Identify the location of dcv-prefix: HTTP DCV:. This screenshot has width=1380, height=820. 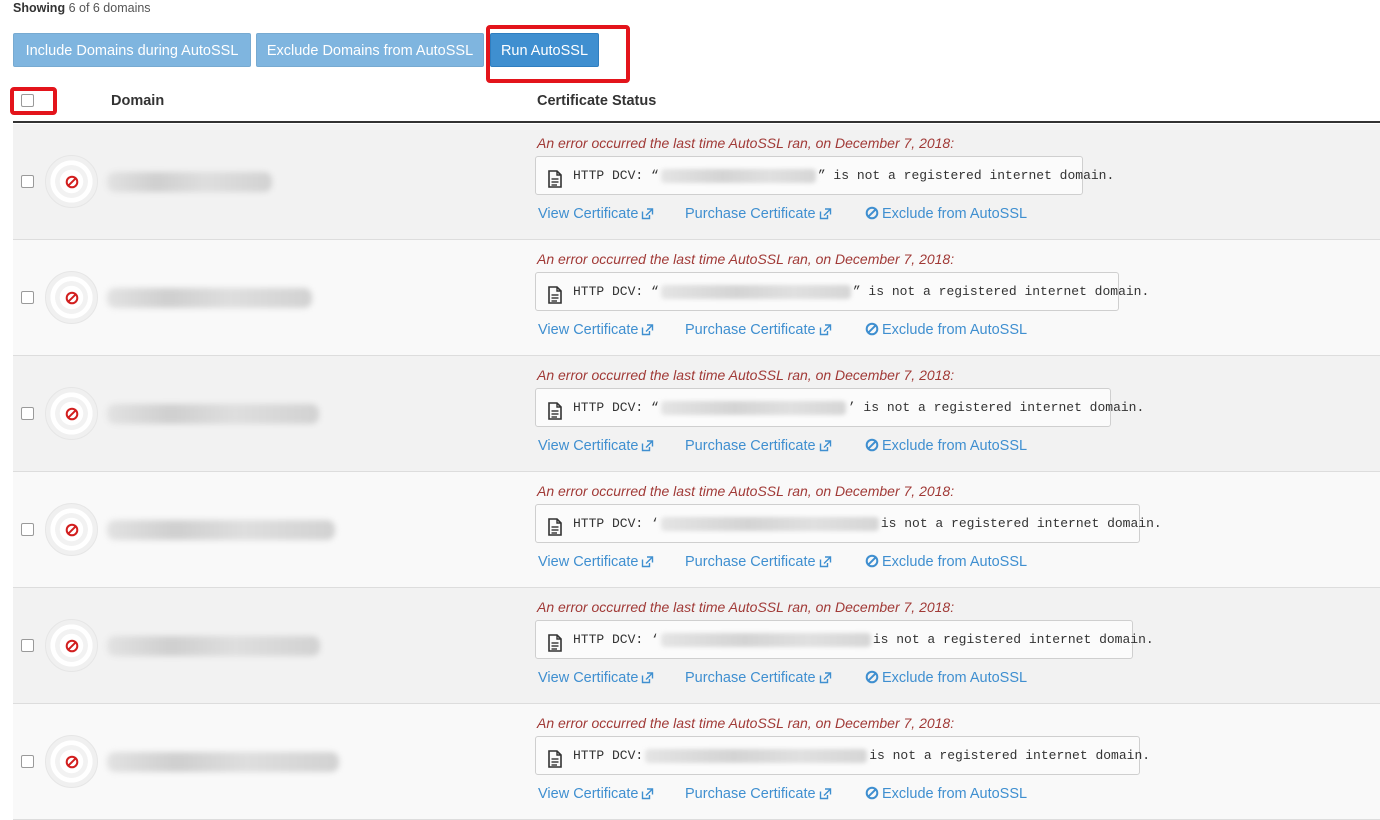
(608, 755).